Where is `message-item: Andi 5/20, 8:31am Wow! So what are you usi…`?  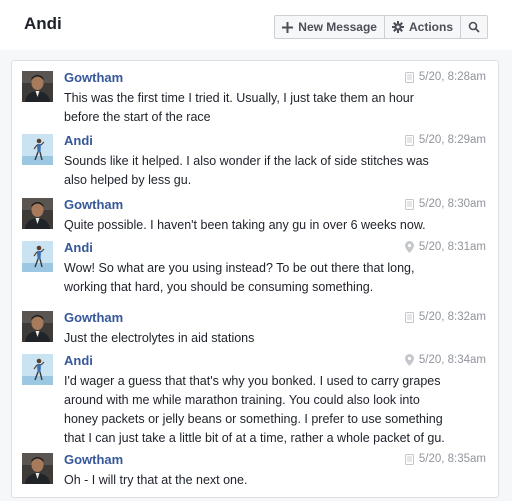
message-item: Andi 5/20, 8:31am Wow! So what are you usi… is located at coordinates (255, 270).